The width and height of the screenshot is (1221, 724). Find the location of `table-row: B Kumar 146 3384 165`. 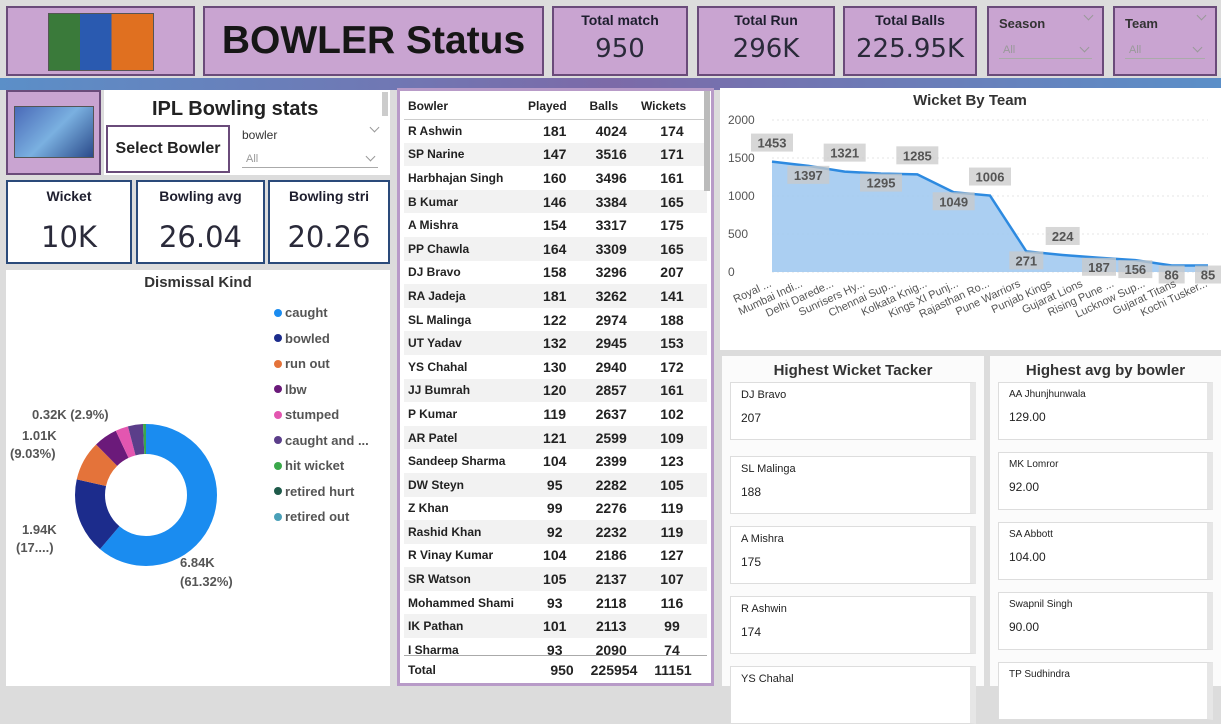

table-row: B Kumar 146 3384 165 is located at coordinates (555, 201).